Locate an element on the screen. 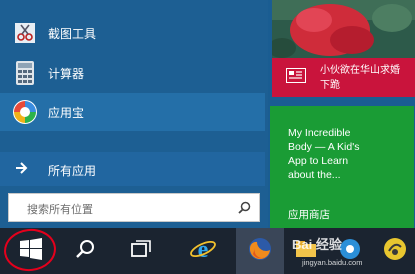 This screenshot has width=415, height=274. app-icon is located at coordinates (395, 251).